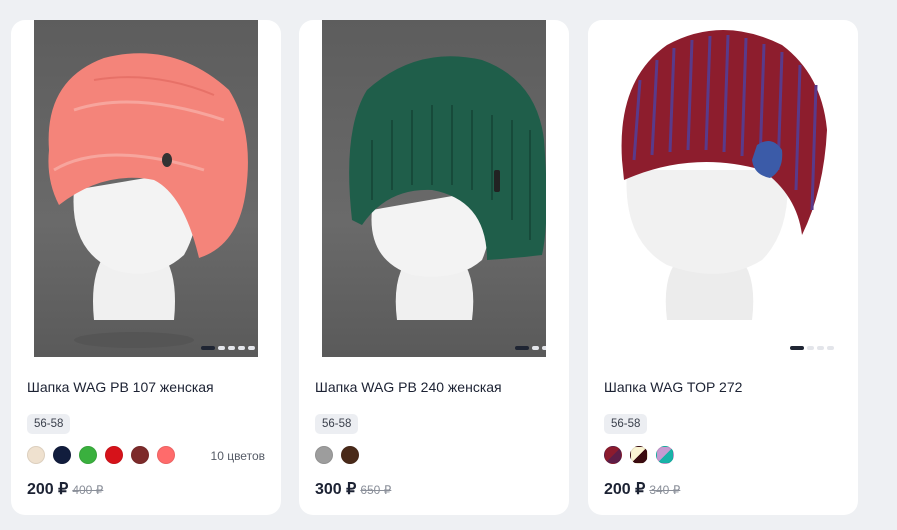 The width and height of the screenshot is (897, 530). Describe the element at coordinates (665, 490) in the screenshot. I see `old-price: 340 ₽` at that location.